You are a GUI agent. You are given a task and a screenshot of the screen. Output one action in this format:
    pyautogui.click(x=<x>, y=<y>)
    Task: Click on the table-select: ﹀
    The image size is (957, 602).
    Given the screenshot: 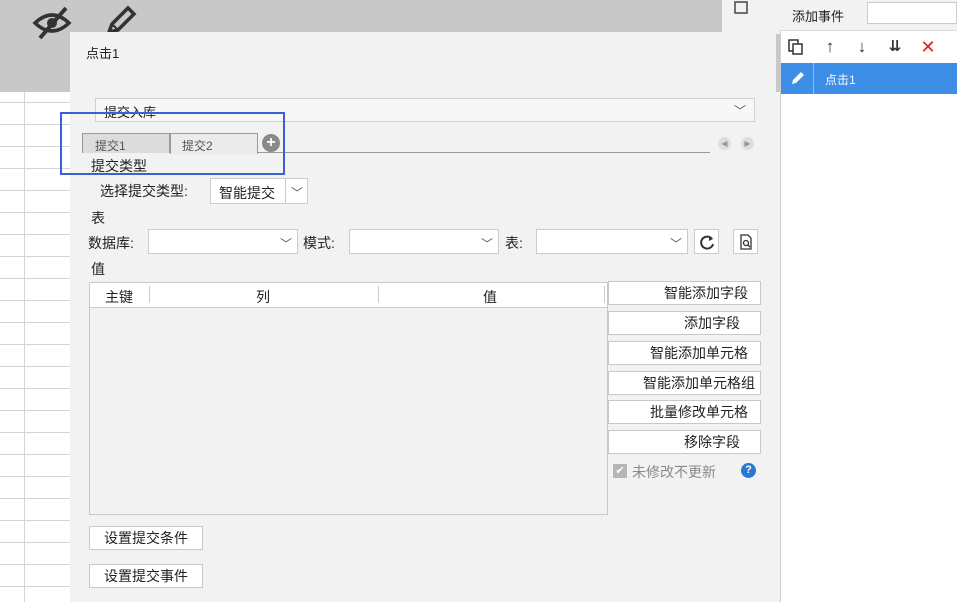 What is the action you would take?
    pyautogui.click(x=612, y=241)
    